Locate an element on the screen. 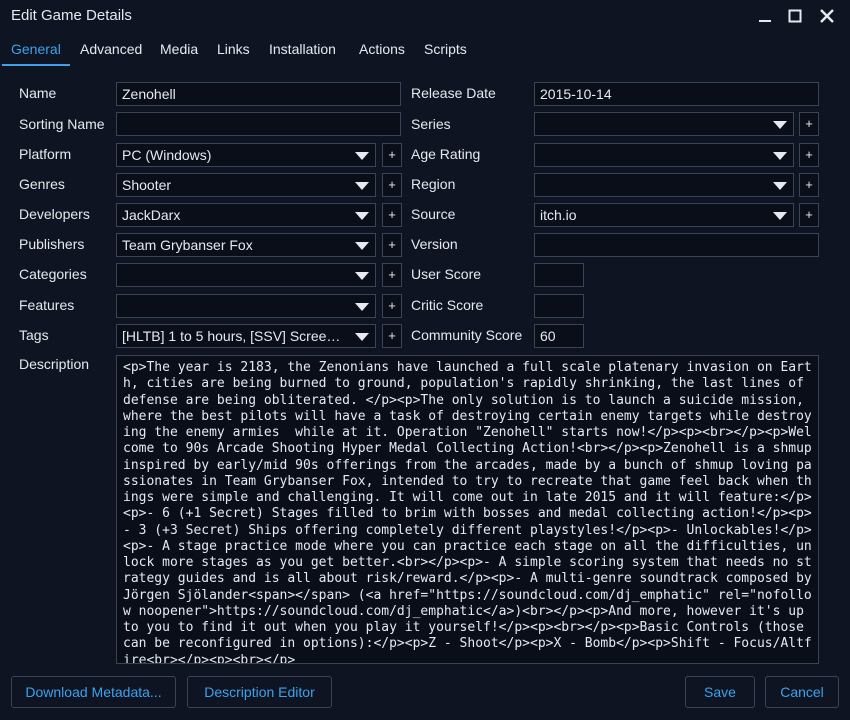 Image resolution: width=850 pixels, height=720 pixels. platform-label: Platform is located at coordinates (45, 154).